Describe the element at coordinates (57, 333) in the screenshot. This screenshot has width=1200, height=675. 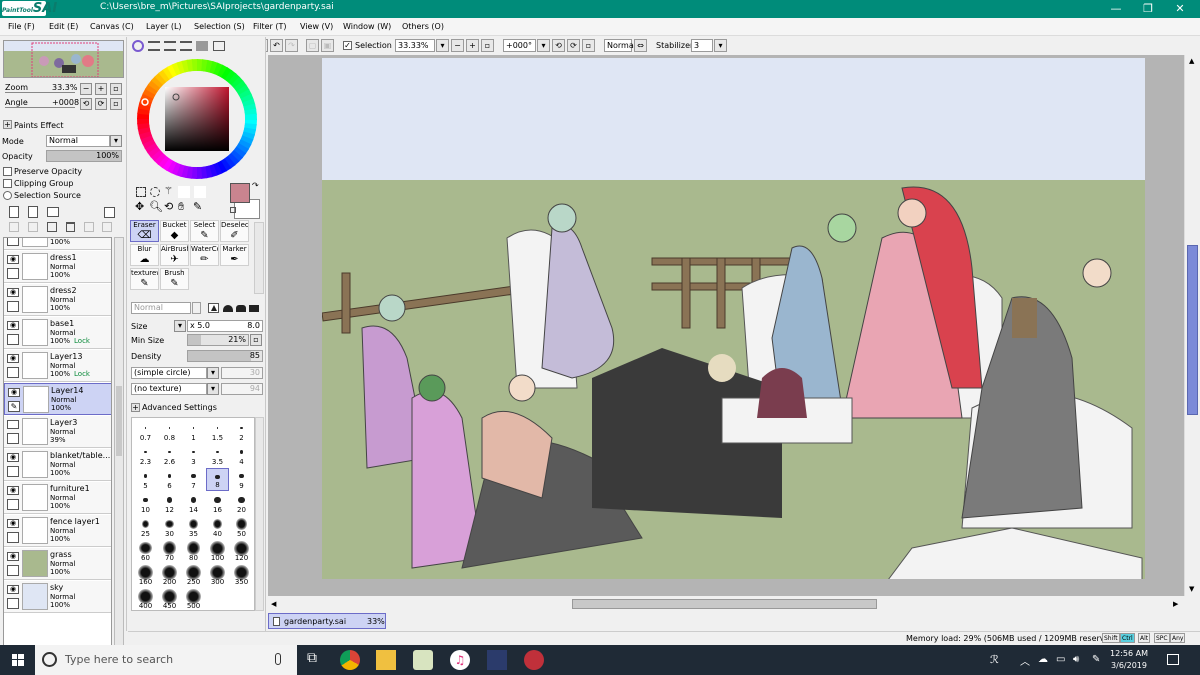
I see `layer-row: ◉ base1 Normal 100% Lock` at that location.